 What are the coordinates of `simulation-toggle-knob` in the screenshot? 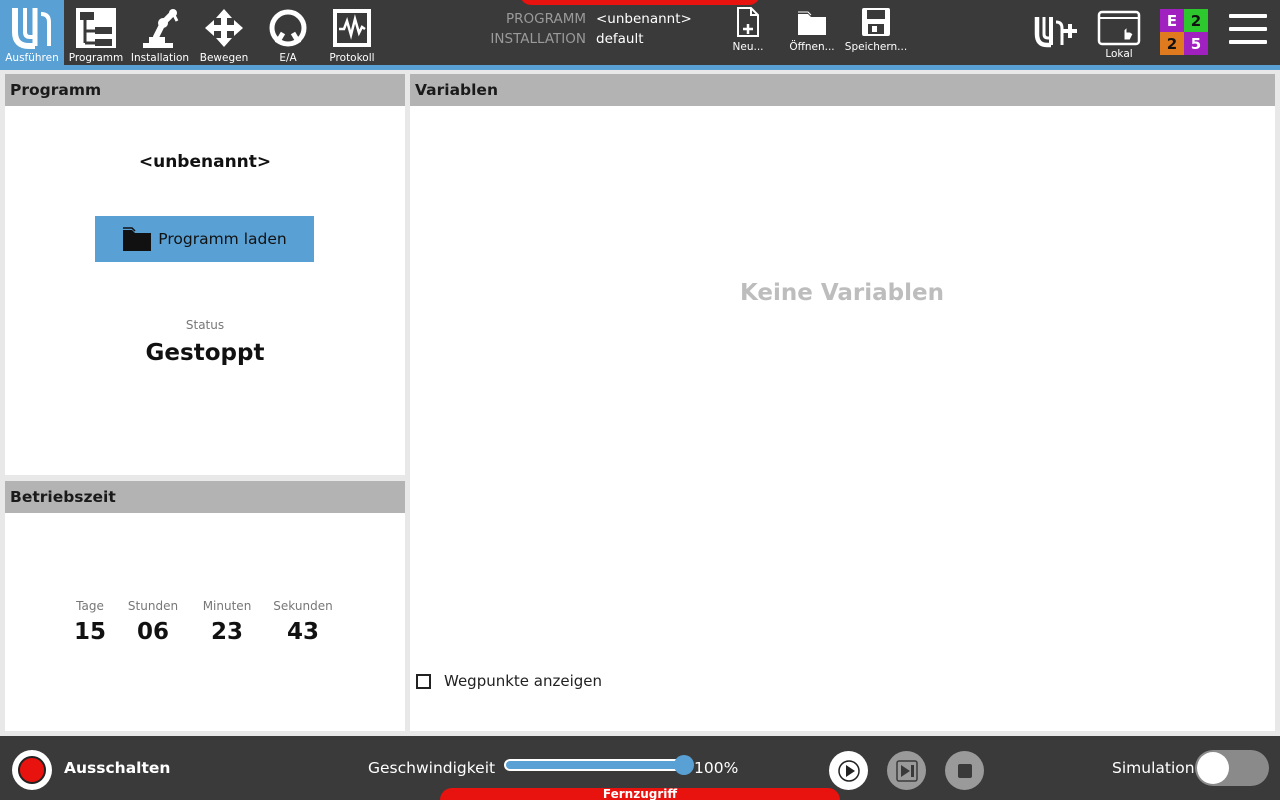 It's located at (1213, 768).